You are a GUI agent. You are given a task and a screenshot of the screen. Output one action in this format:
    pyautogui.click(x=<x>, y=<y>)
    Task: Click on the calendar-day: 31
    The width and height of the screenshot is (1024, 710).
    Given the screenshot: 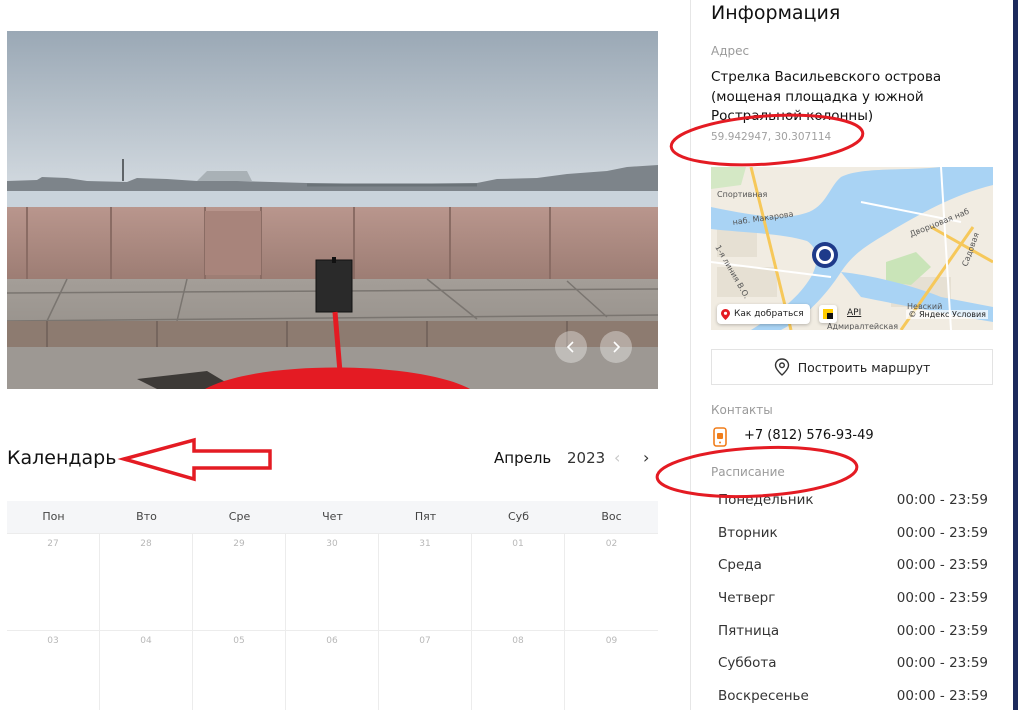 What is the action you would take?
    pyautogui.click(x=425, y=582)
    